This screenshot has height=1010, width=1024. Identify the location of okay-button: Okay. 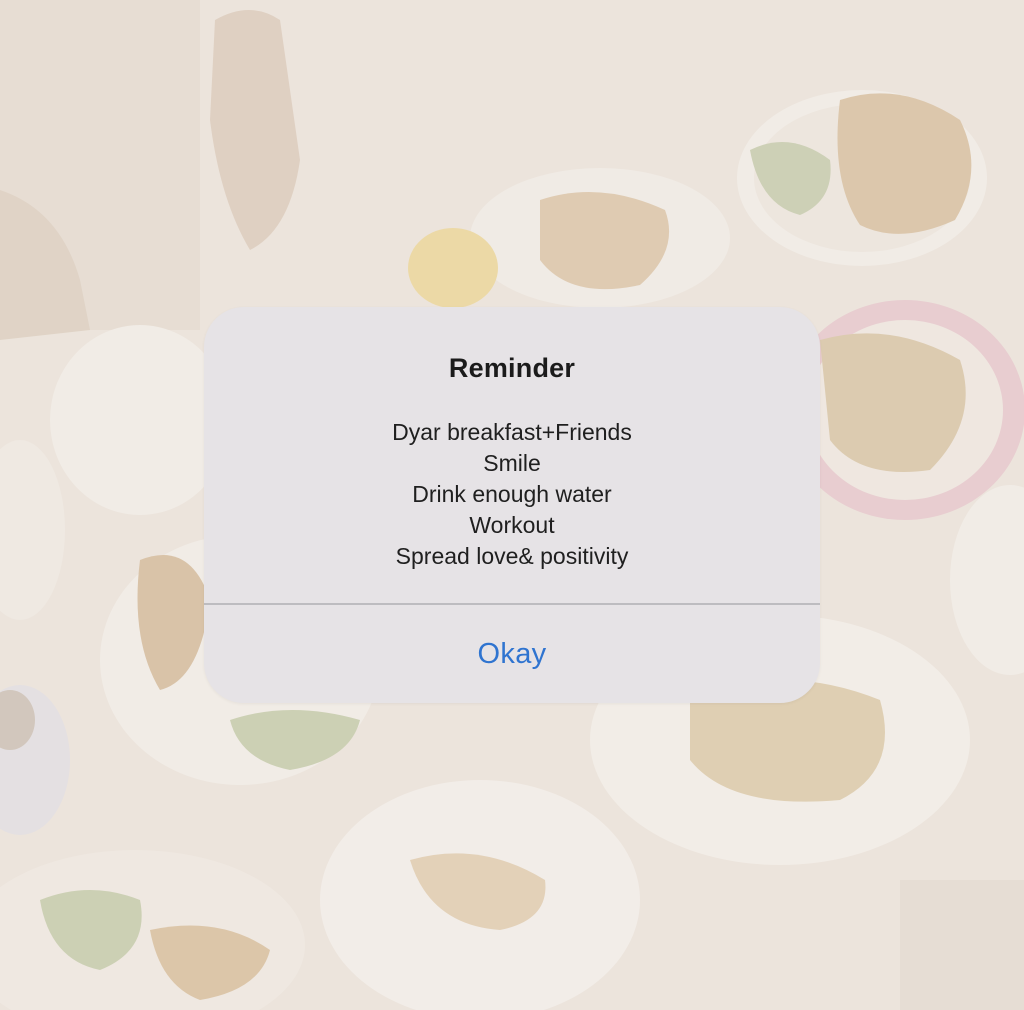
(512, 654).